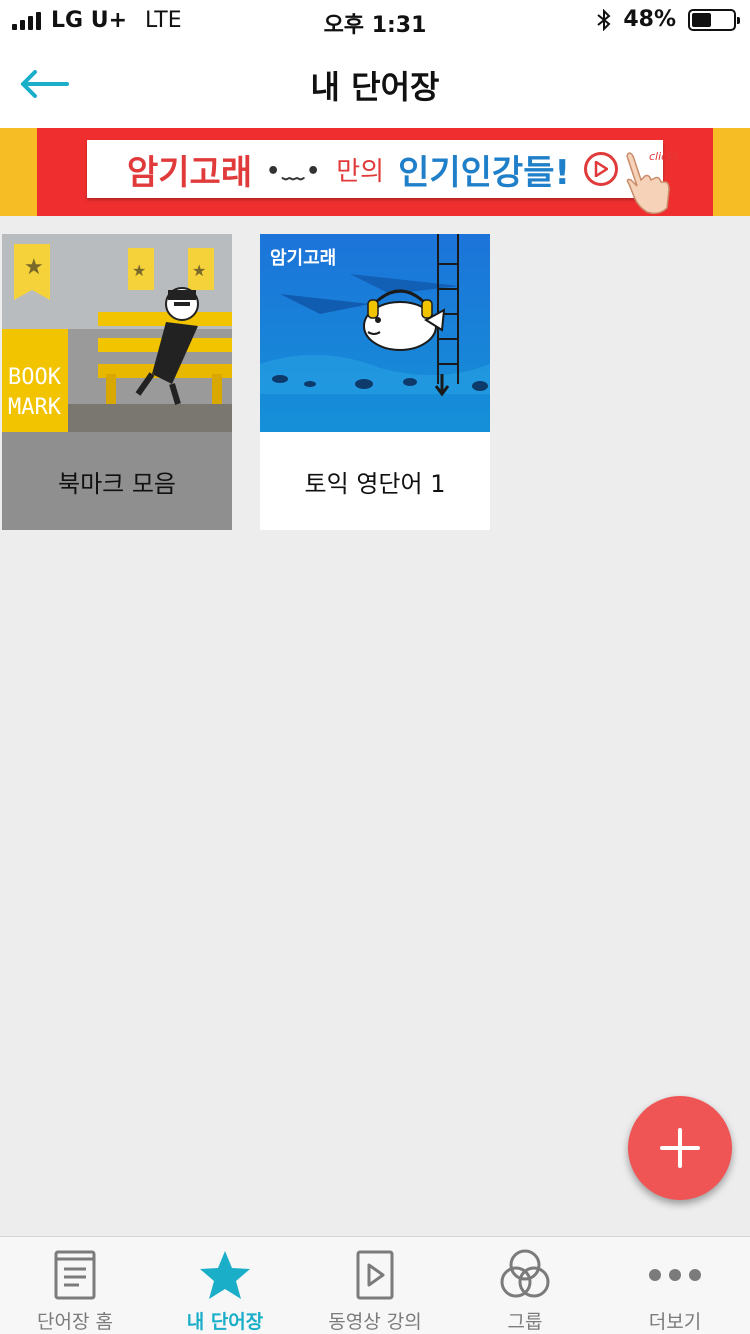 The width and height of the screenshot is (750, 1334). What do you see at coordinates (675, 1275) in the screenshot?
I see `more-dots-icon` at bounding box center [675, 1275].